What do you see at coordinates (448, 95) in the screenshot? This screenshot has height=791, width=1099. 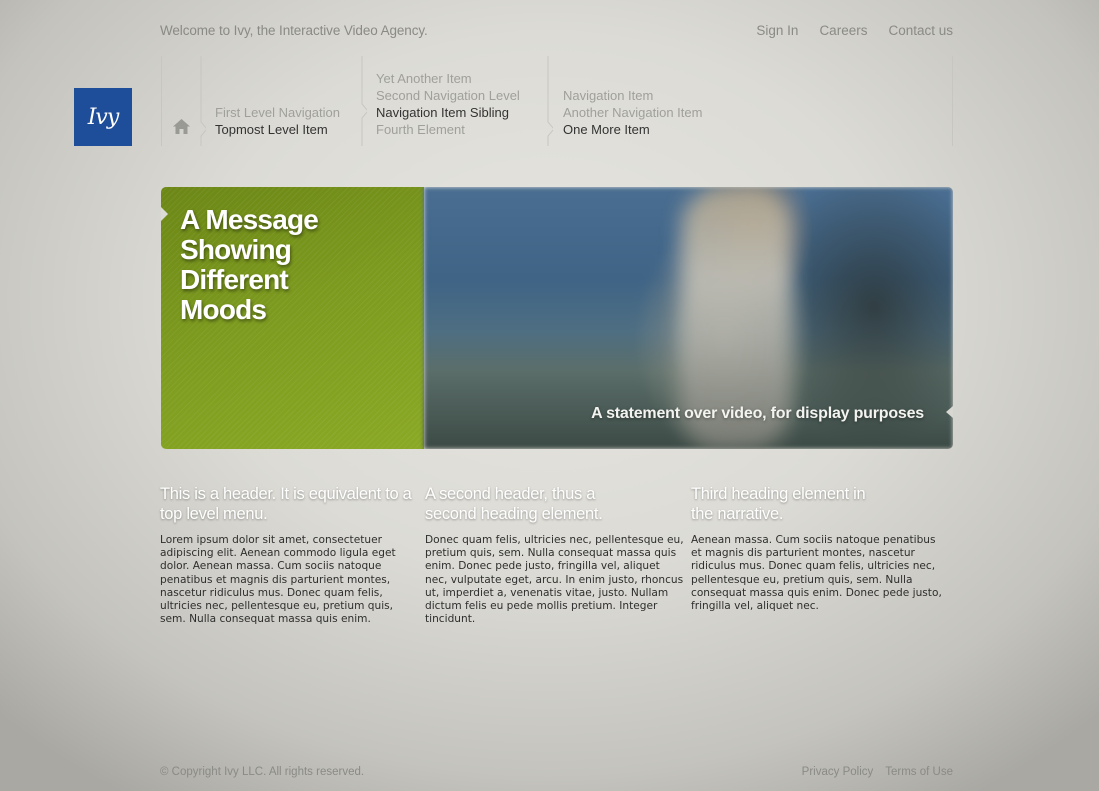 I see `nav-item-second-level: Second Navigation Level` at bounding box center [448, 95].